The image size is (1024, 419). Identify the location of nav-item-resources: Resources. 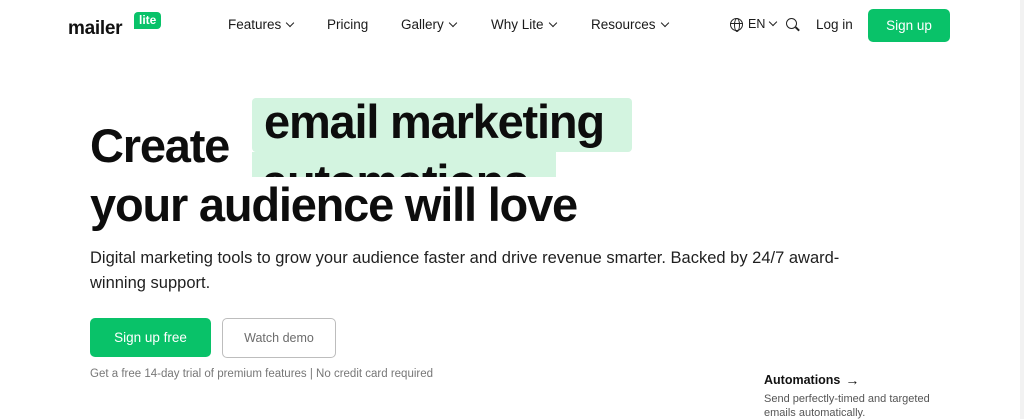
(630, 24).